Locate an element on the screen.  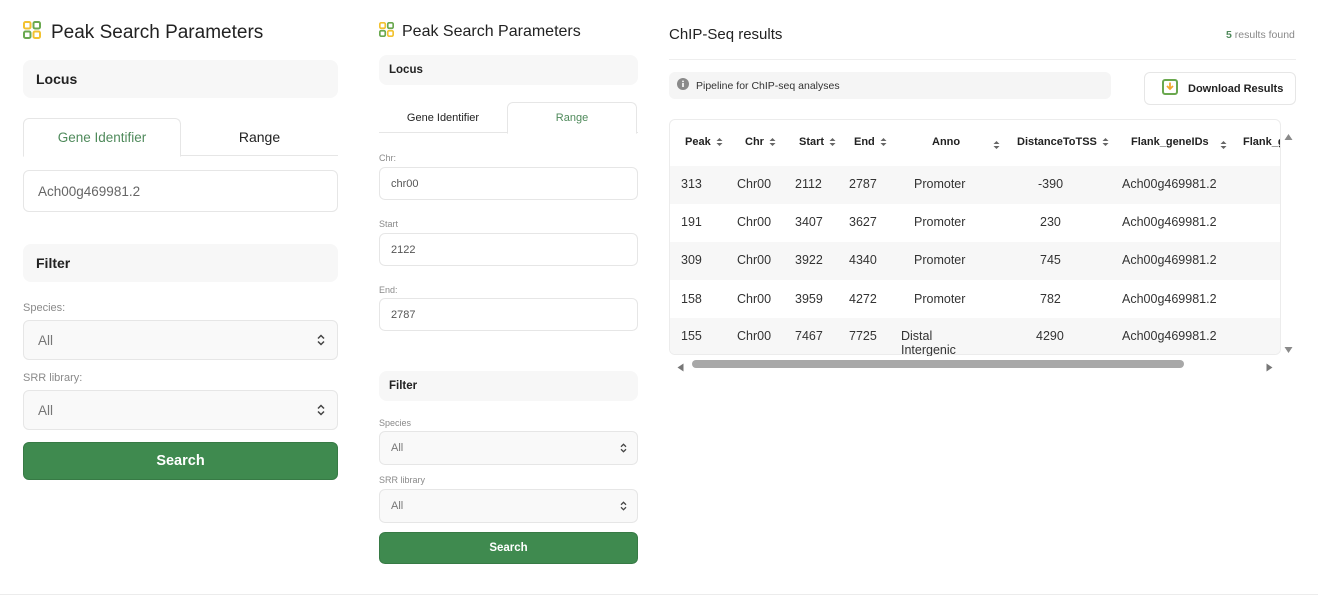
scroll-down-arrow is located at coordinates (1288, 350).